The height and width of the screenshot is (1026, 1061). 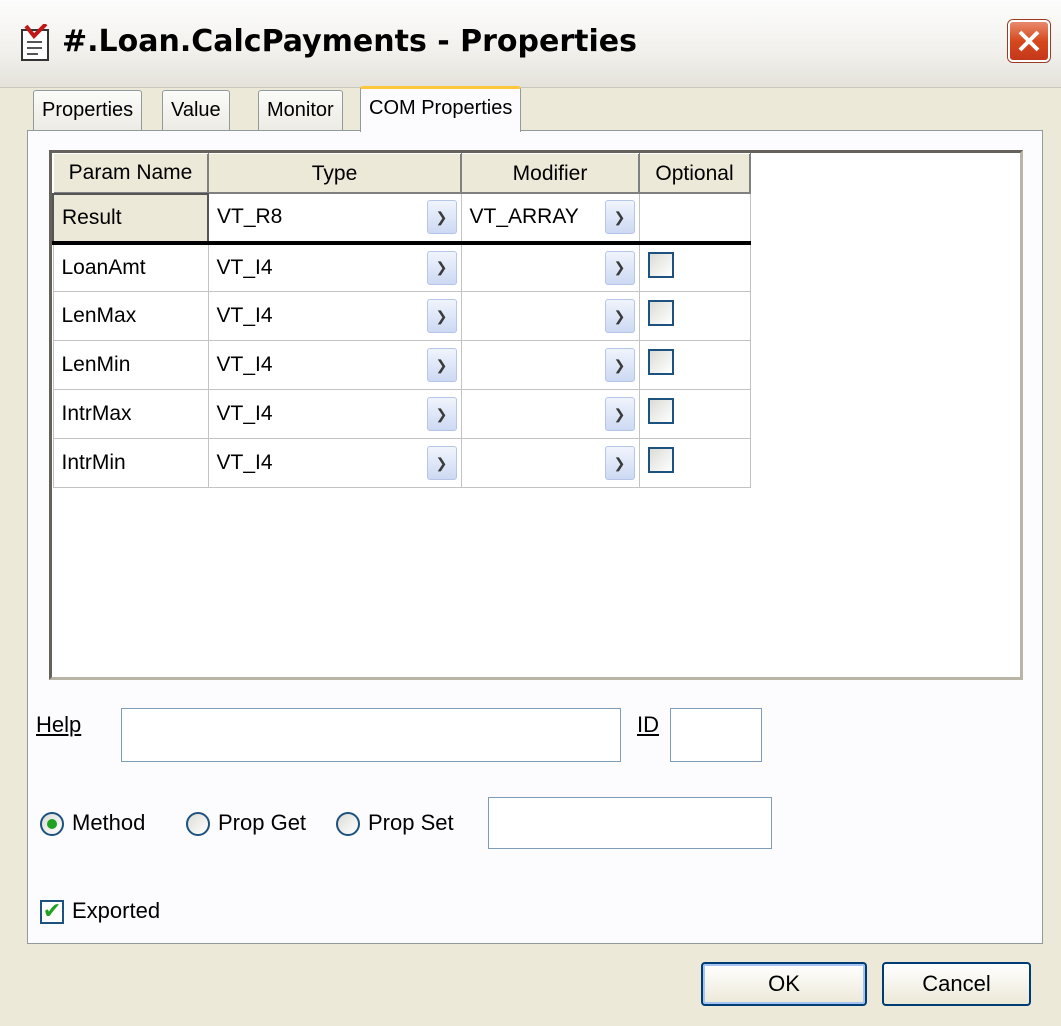 I want to click on id-label-text: ID, so click(x=648, y=724).